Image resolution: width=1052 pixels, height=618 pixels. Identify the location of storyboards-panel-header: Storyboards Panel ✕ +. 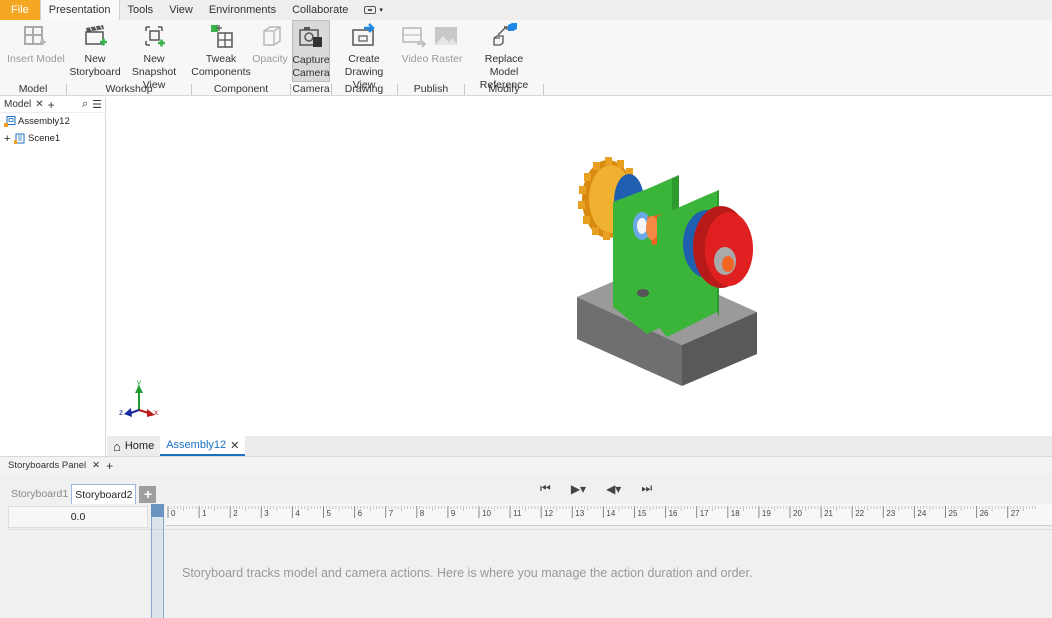
(526, 465).